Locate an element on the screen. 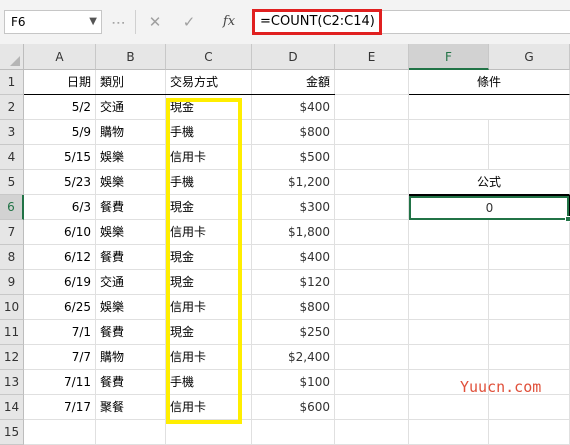 This screenshot has width=570, height=445. header-method: 交易方式 is located at coordinates (209, 82).